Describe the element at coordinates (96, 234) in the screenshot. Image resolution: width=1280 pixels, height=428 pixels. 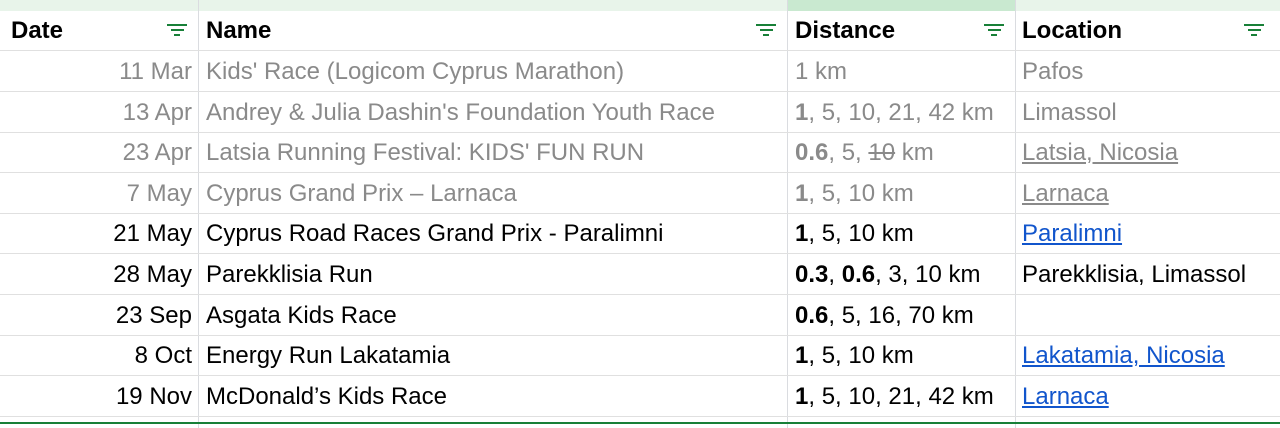
I see `cell-date: 21 May` at that location.